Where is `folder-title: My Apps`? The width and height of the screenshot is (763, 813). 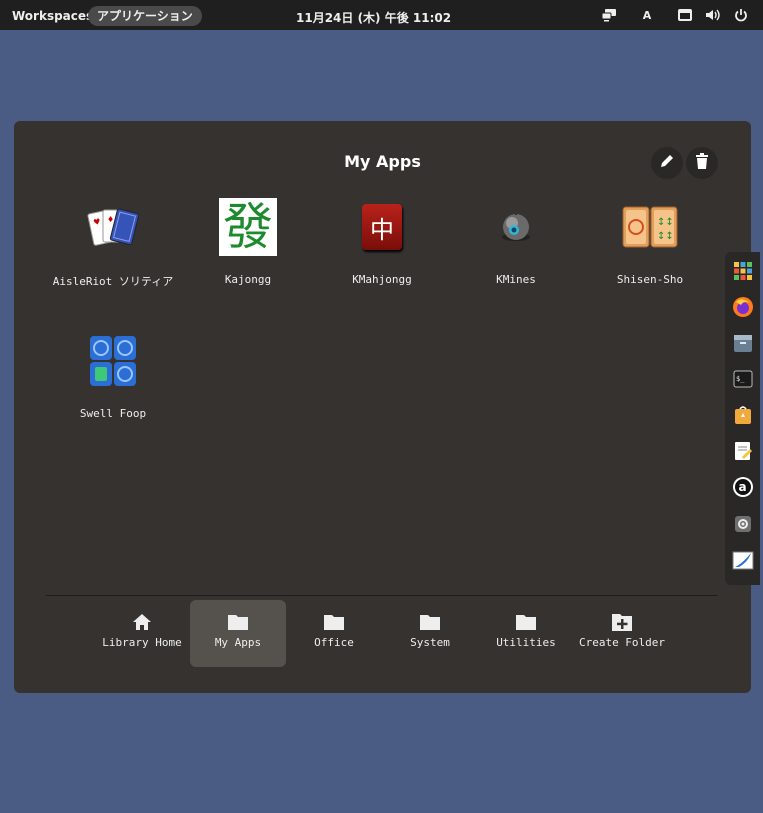 folder-title: My Apps is located at coordinates (382, 161).